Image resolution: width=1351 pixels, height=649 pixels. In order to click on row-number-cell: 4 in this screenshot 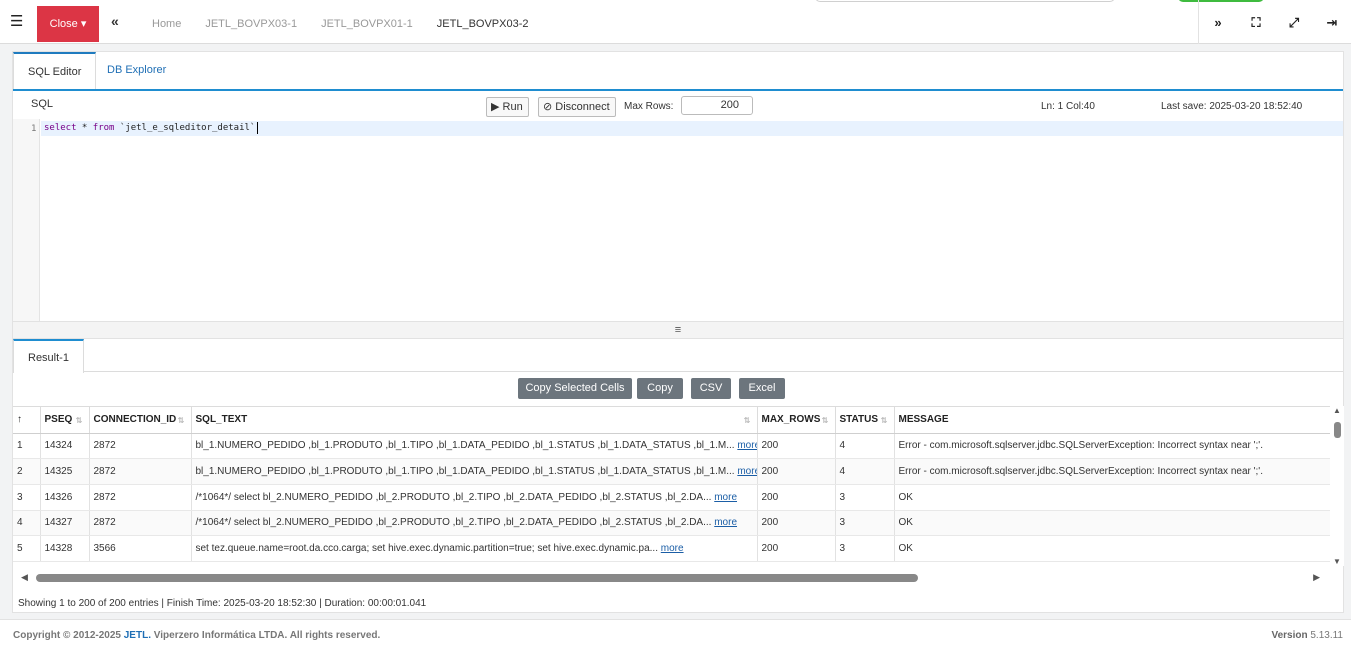, I will do `click(27, 523)`.